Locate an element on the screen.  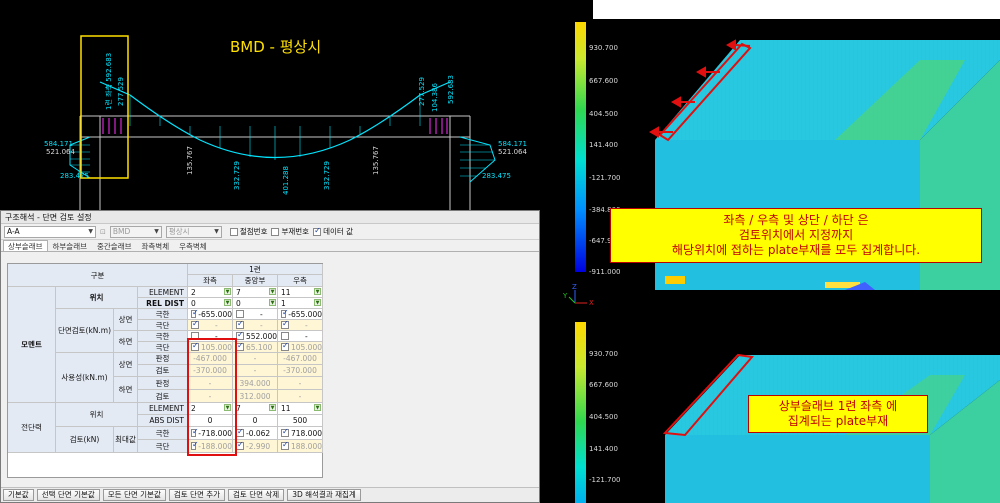
selected-section-default-button: 선택 단면 기본값 is located at coordinates (68, 495).